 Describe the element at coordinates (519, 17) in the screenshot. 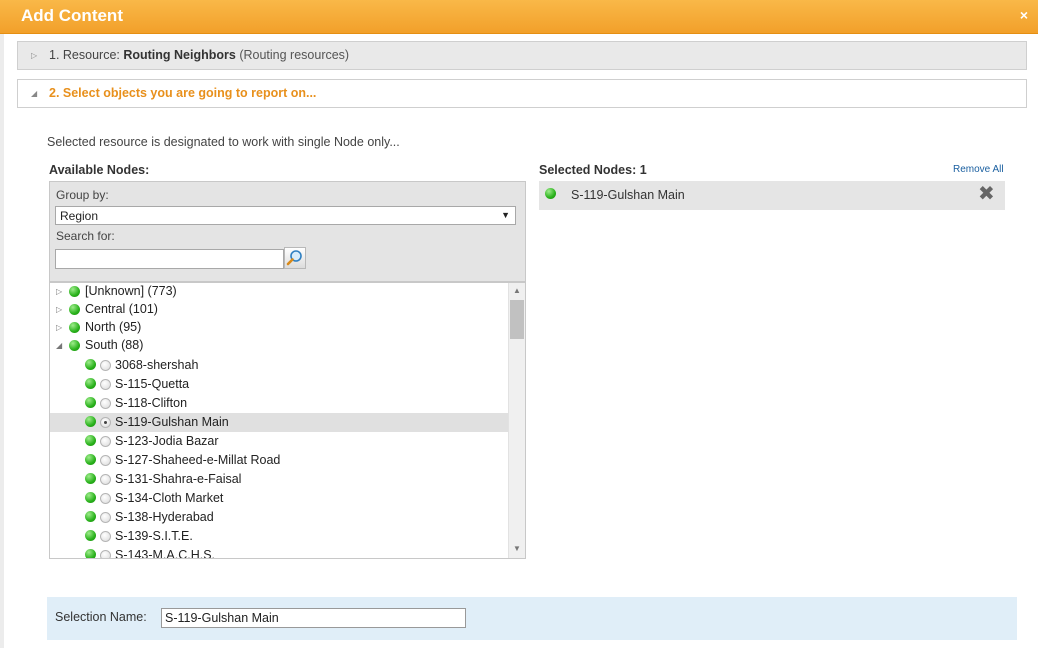

I see `dialog-titlebar: Add Content ×` at that location.